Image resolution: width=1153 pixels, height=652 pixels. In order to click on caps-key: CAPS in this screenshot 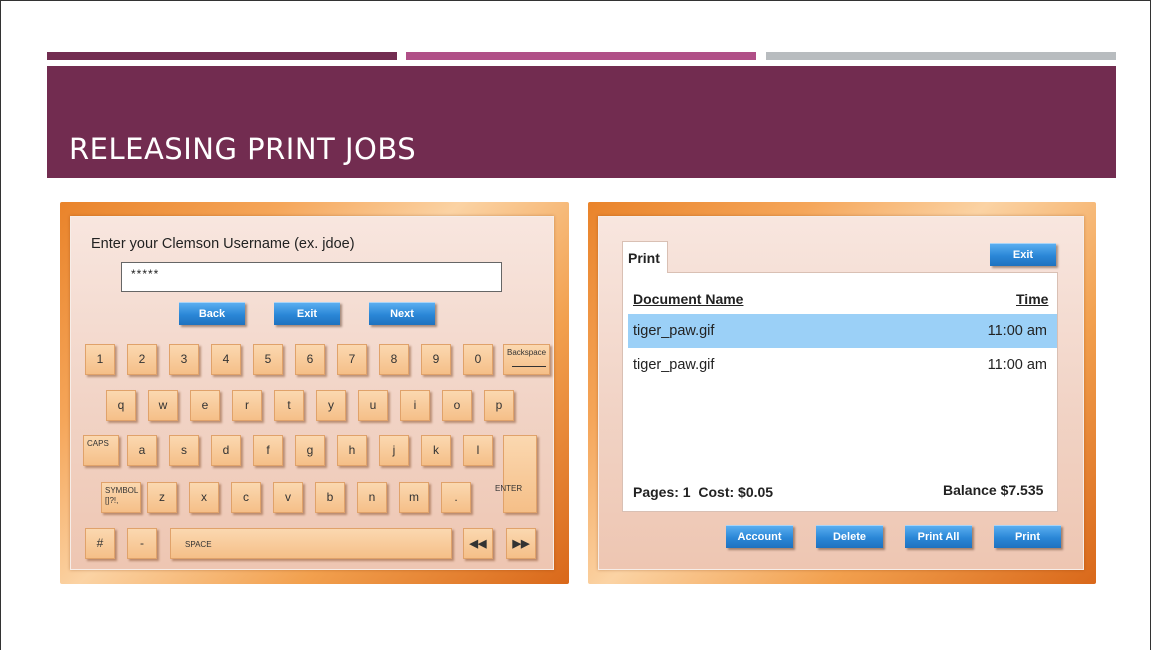, I will do `click(101, 450)`.